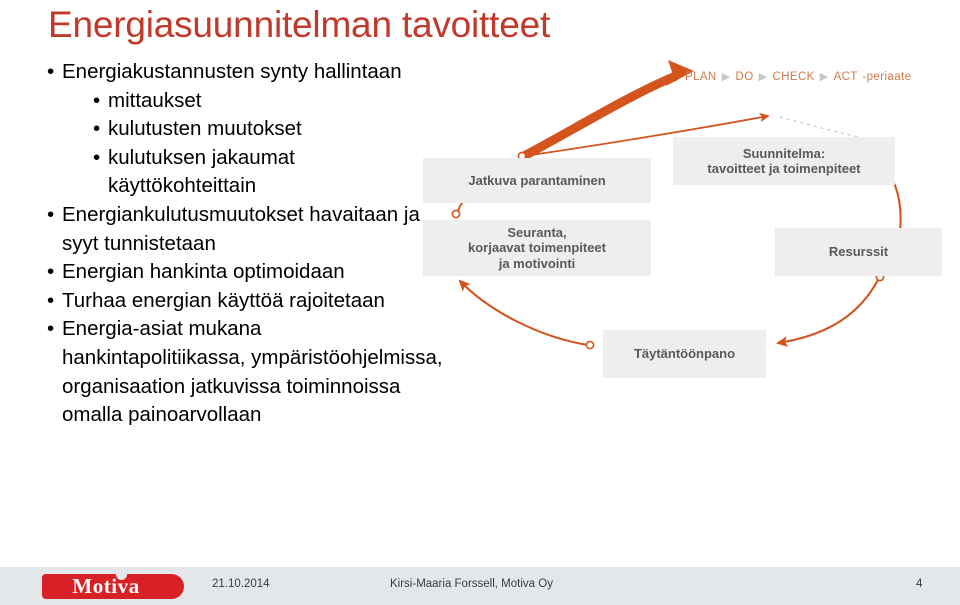 This screenshot has height=605, width=960. I want to click on bullet-item: • Energian hankinta optimoidaan, so click(246, 272).